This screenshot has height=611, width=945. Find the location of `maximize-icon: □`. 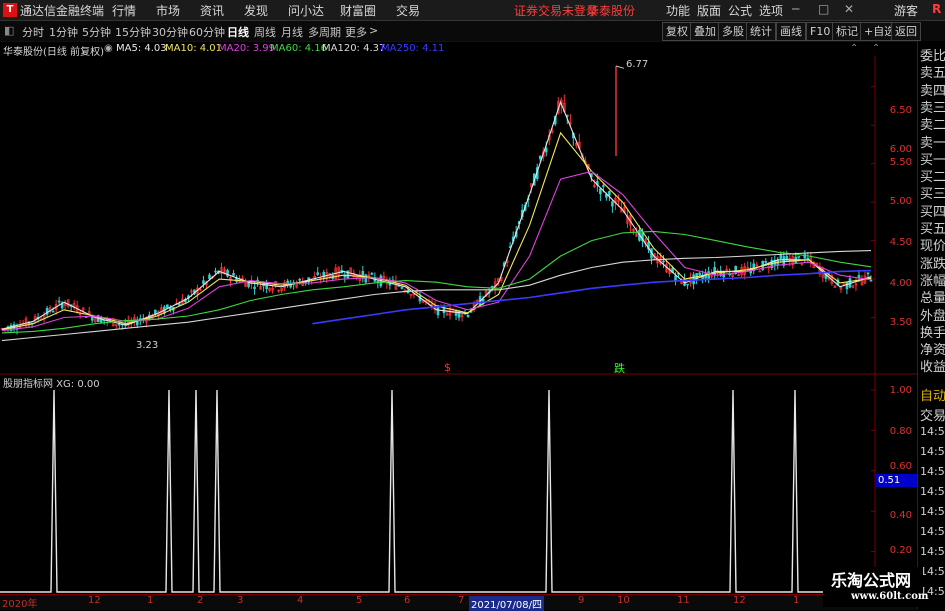

maximize-icon: □ is located at coordinates (823, 9).